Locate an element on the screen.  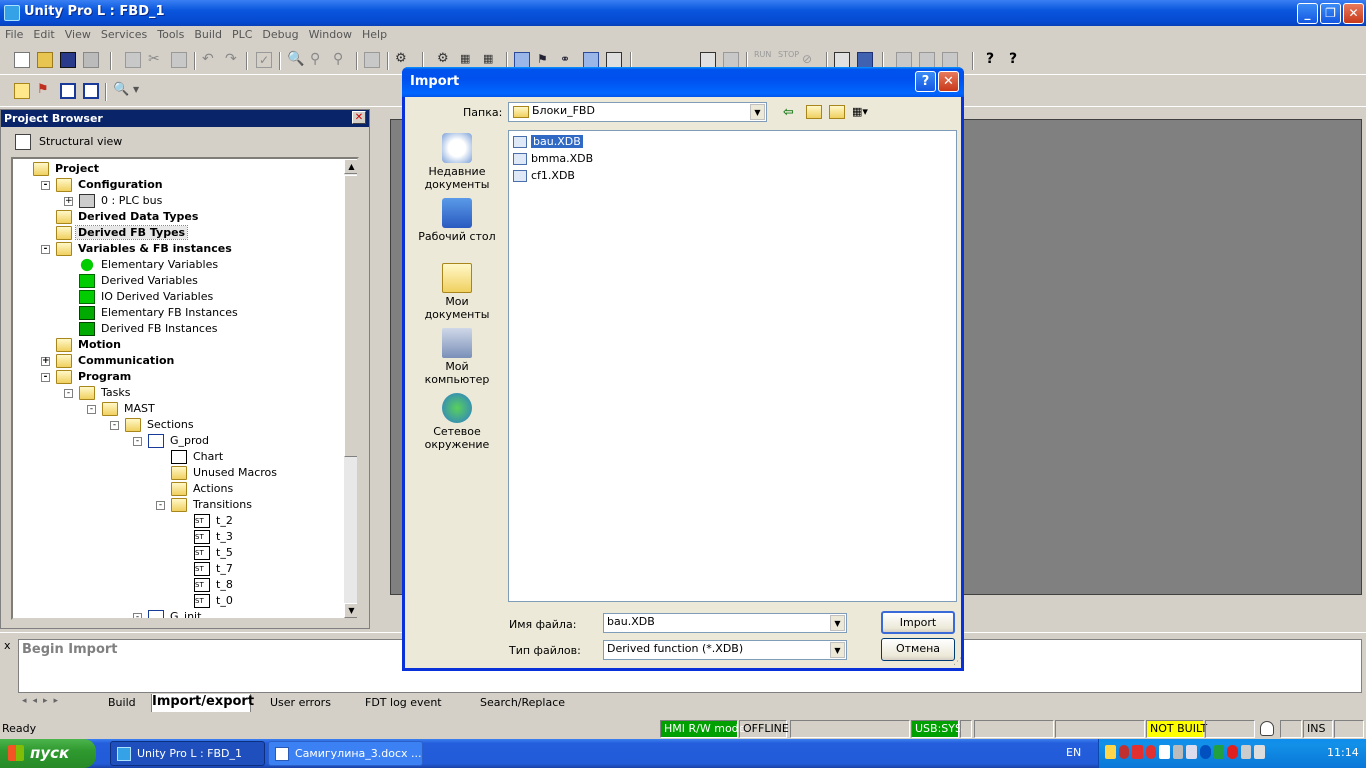
tree-node: ST t_3 is located at coordinates (213, 537).